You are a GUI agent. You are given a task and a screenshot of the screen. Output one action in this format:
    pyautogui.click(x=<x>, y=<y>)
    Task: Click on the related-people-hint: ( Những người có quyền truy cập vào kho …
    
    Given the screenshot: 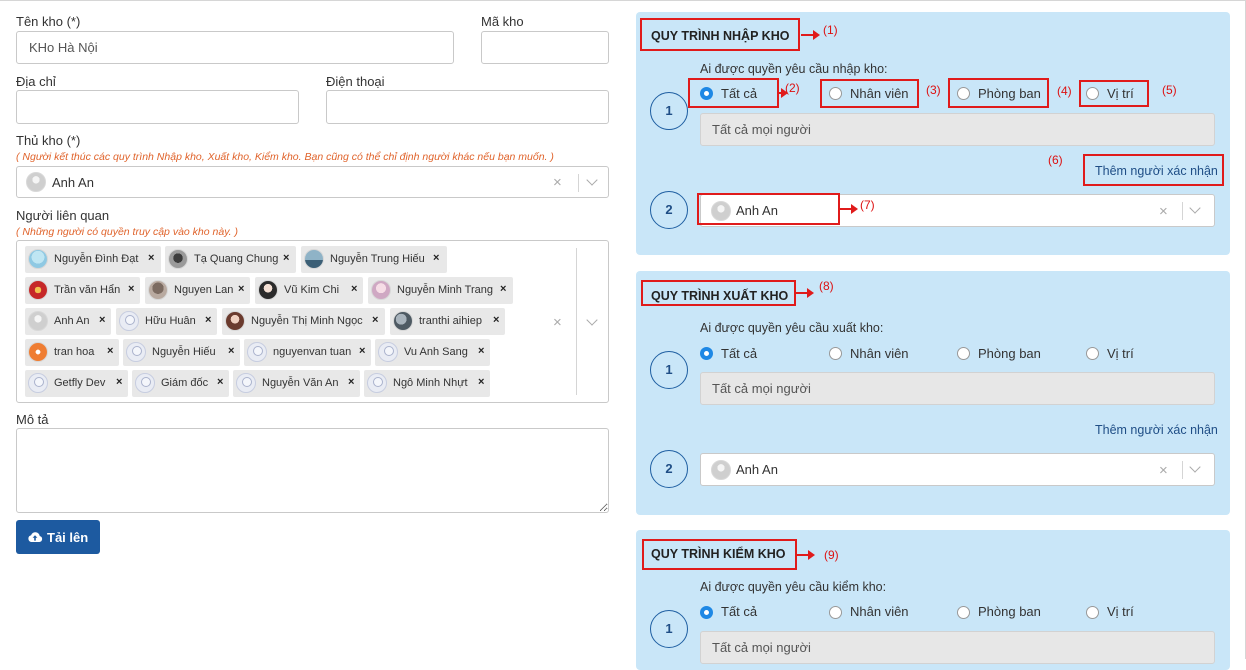 What is the action you would take?
    pyautogui.click(x=127, y=232)
    